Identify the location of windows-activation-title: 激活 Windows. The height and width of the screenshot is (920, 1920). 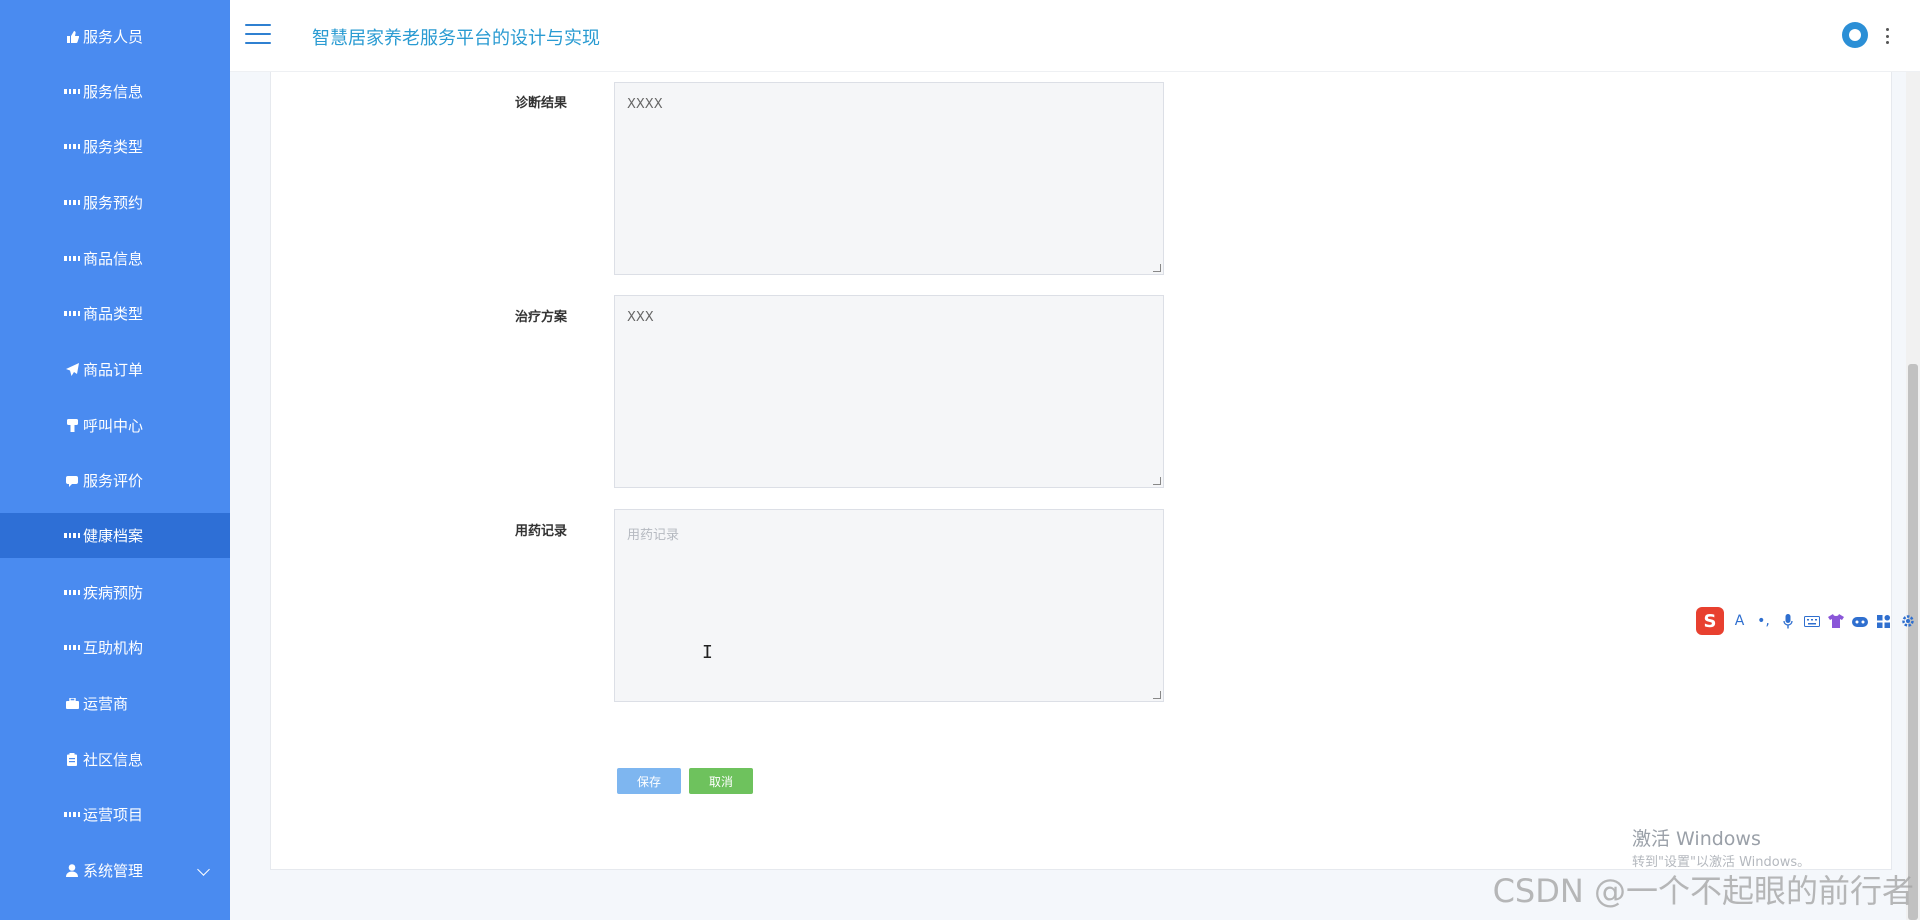
(1696, 839).